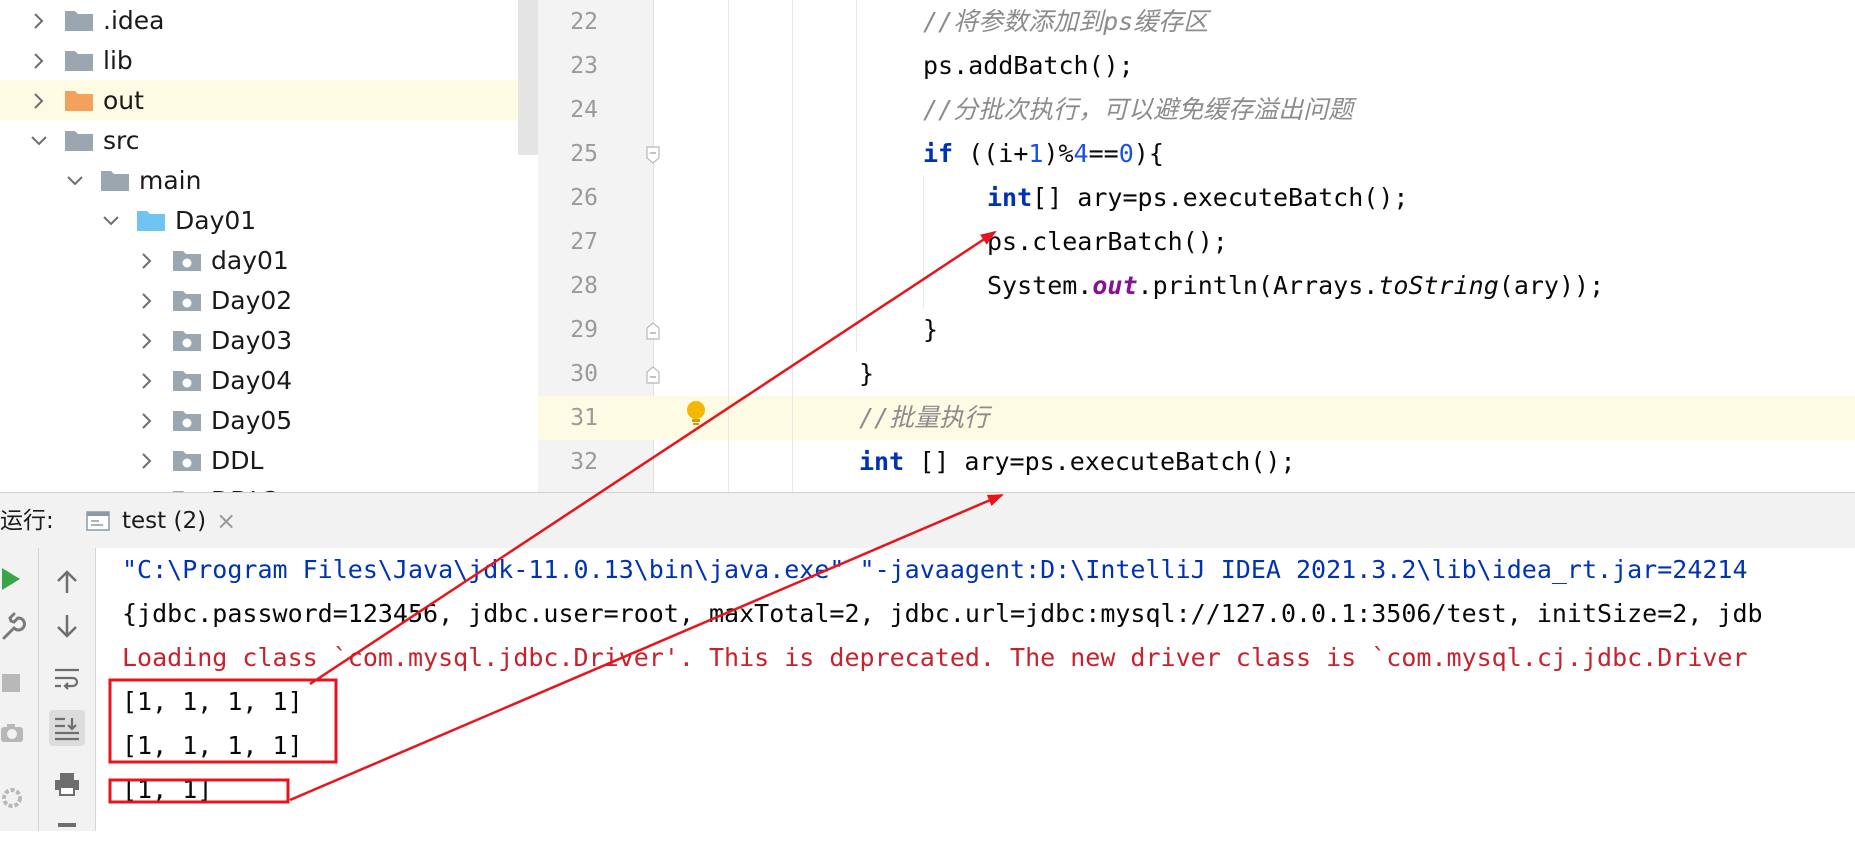  I want to click on tree-item: Day05, so click(269, 420).